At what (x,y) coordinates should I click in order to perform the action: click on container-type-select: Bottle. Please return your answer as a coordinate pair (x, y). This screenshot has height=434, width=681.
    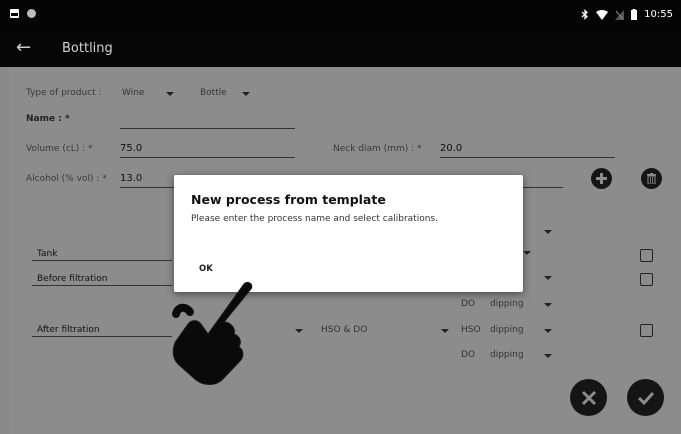
    Looking at the image, I should click on (213, 93).